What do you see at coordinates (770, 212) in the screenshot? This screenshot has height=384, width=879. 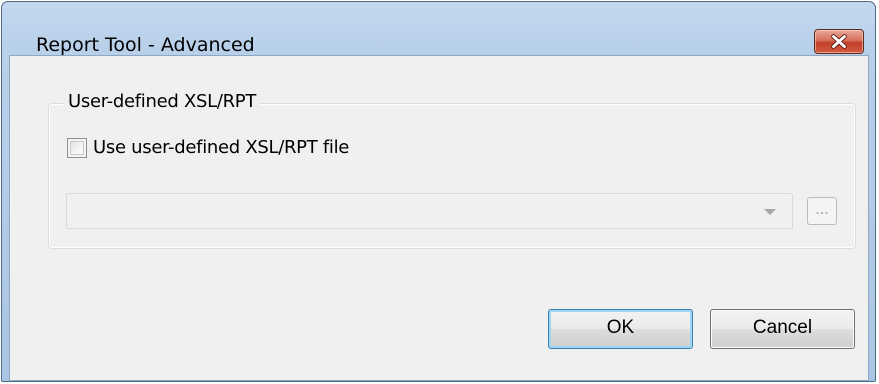 I see `chevron-down-icon` at bounding box center [770, 212].